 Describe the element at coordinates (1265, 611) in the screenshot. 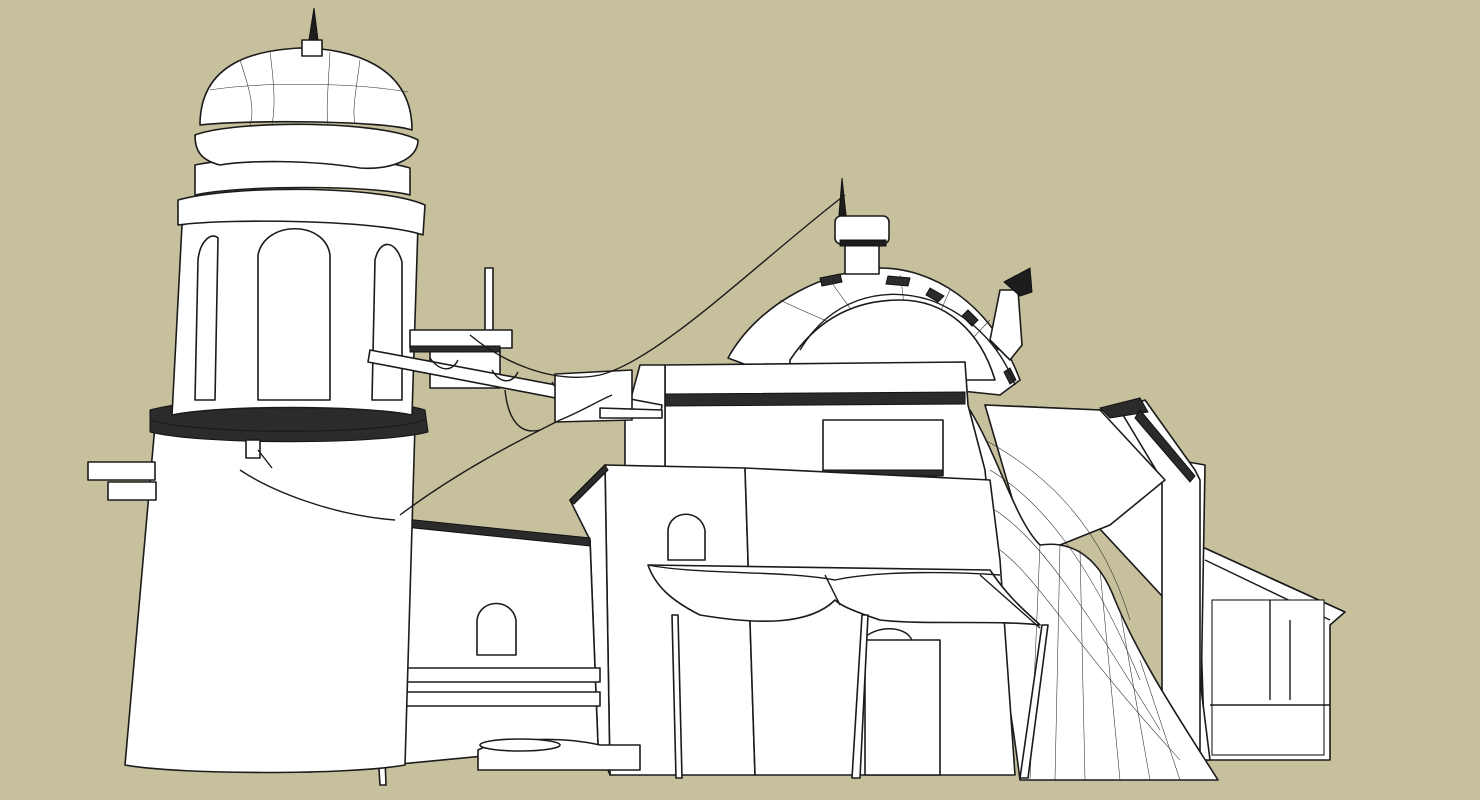

I see `right-annex` at that location.